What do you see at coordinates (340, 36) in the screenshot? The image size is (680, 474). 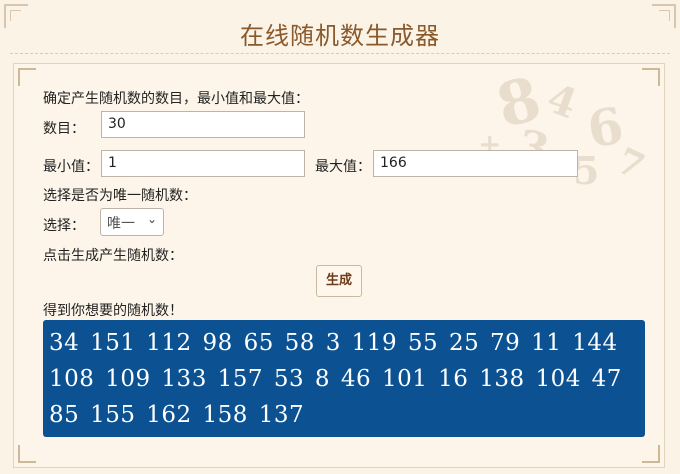 I see `page-title: 在线随机数生成器` at bounding box center [340, 36].